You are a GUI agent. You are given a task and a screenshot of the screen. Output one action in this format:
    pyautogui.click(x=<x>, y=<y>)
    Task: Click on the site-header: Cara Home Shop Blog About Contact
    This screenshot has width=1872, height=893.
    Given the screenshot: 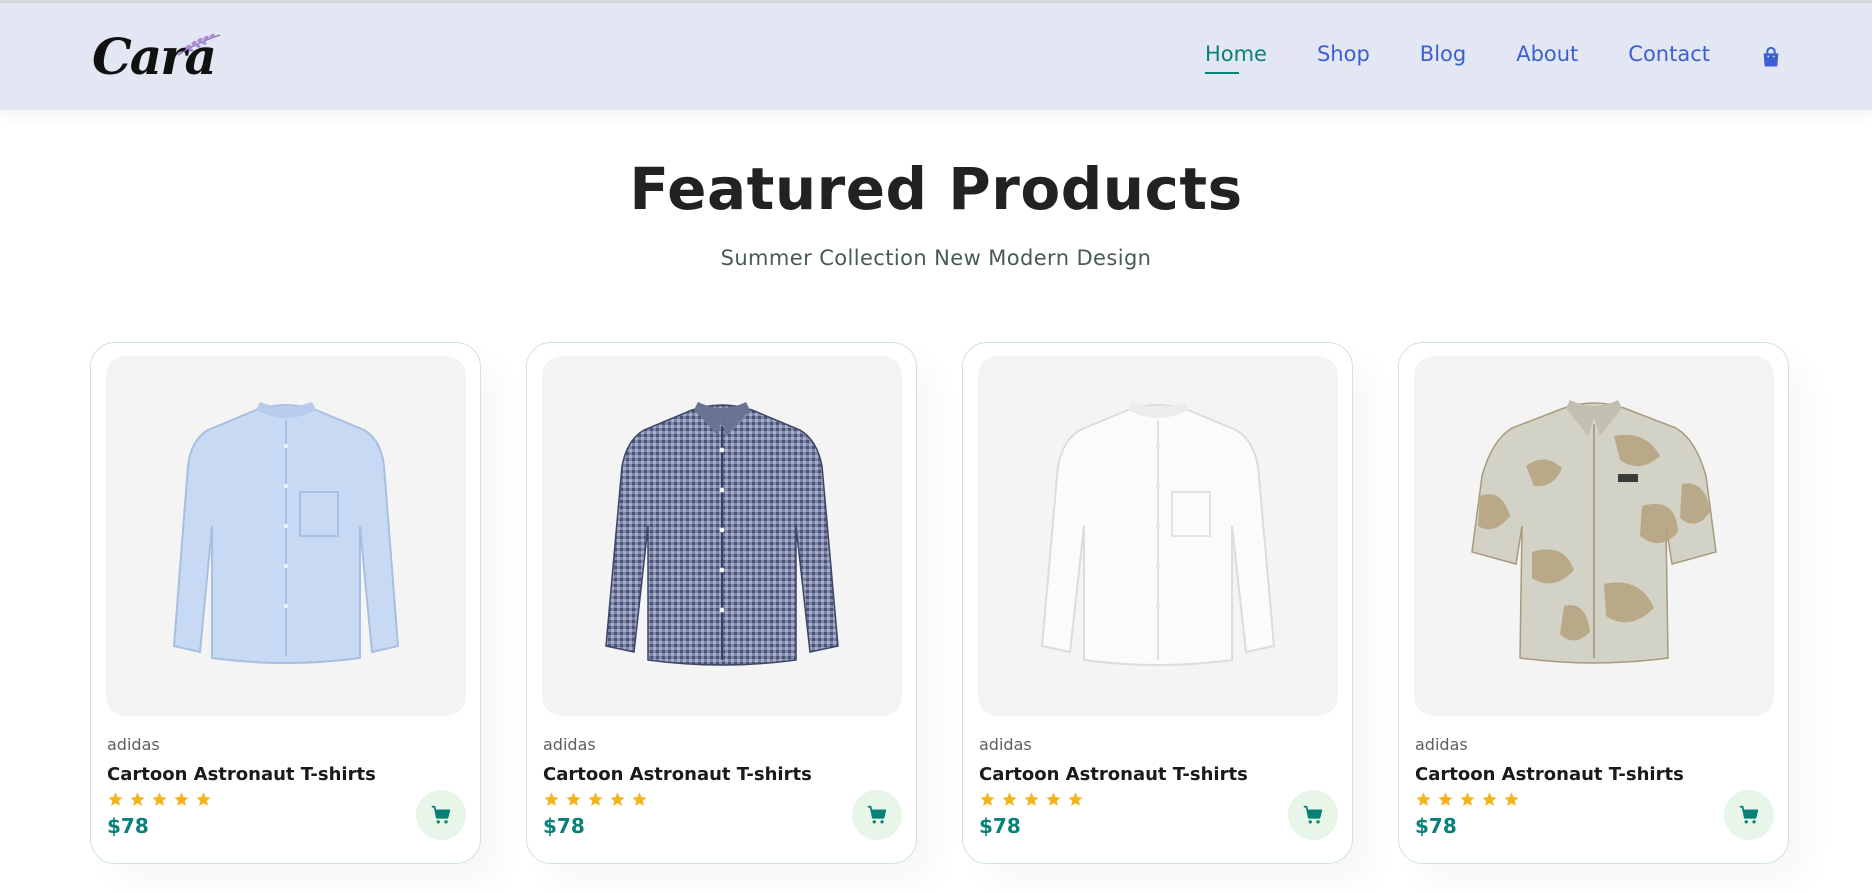 What is the action you would take?
    pyautogui.click(x=936, y=56)
    